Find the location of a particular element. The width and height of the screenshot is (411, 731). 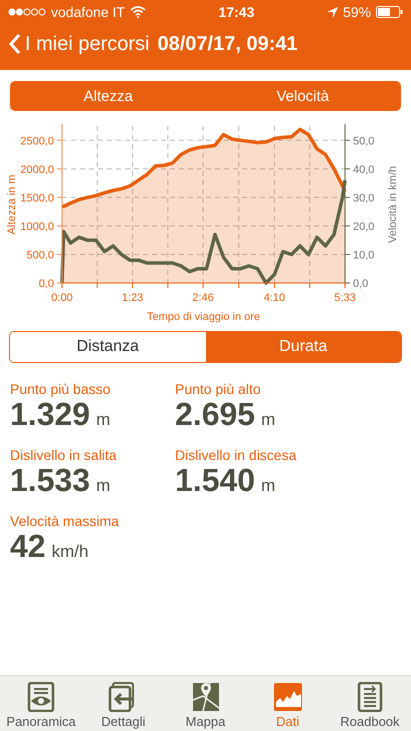

stat-value: 42 km/h is located at coordinates (50, 547).